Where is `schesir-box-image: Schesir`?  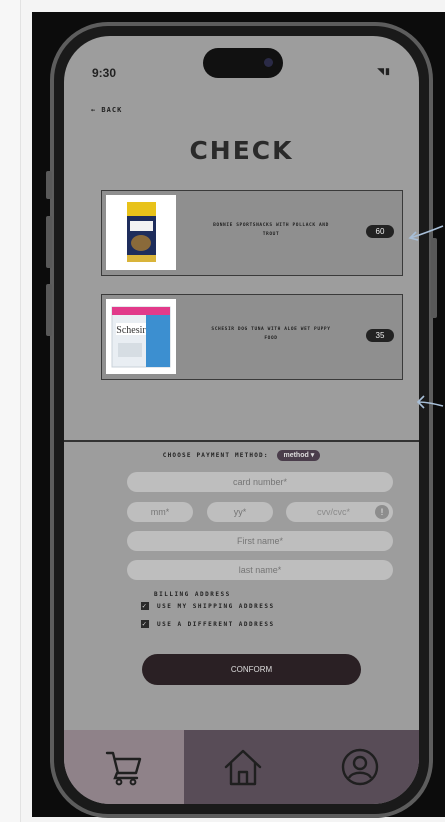
schesir-box-image: Schesir is located at coordinates (141, 336).